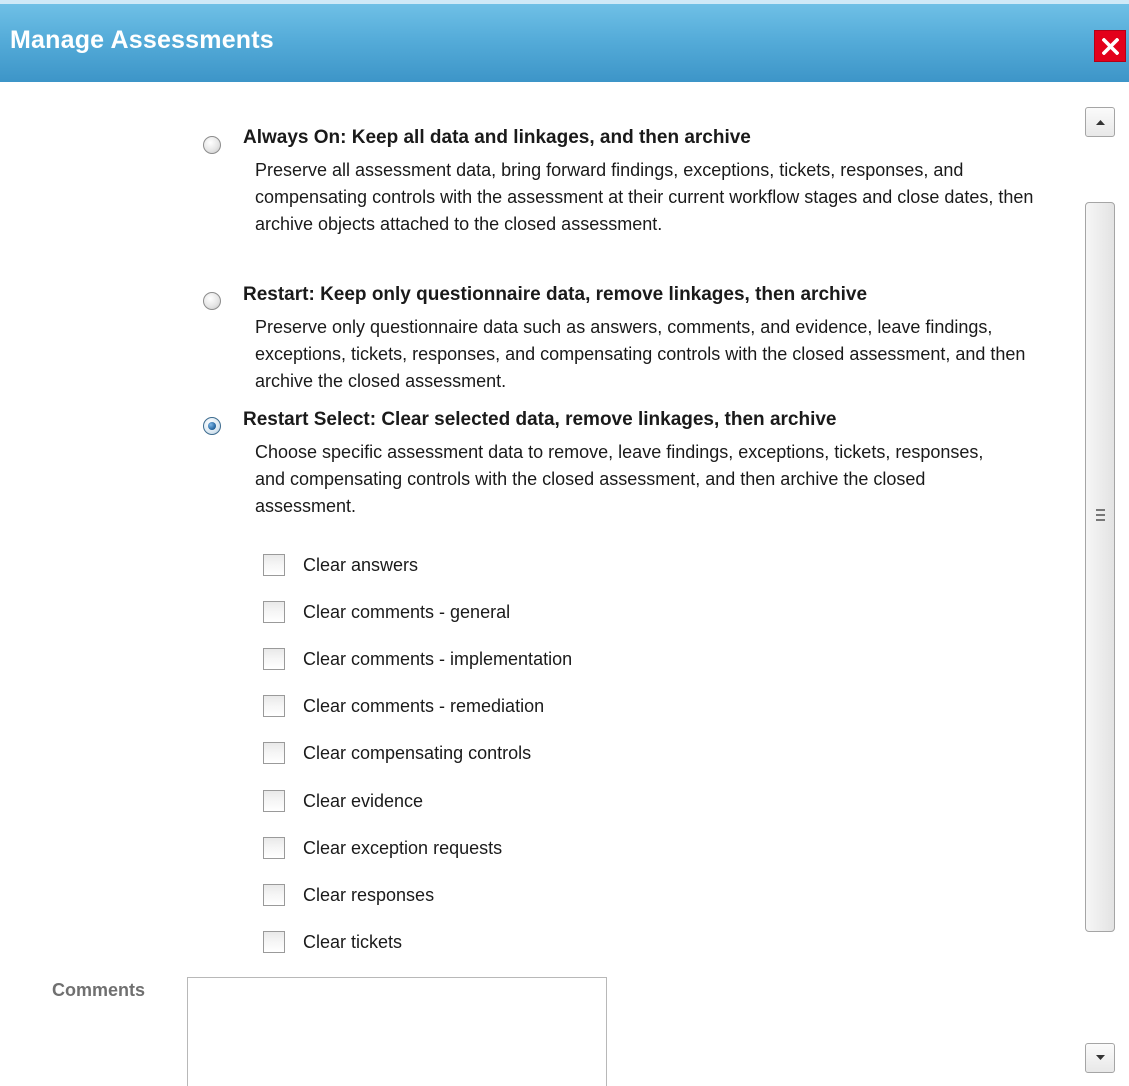 The width and height of the screenshot is (1129, 1086). Describe the element at coordinates (363, 801) in the screenshot. I see `clear-evidence-label: Clear evidence` at that location.